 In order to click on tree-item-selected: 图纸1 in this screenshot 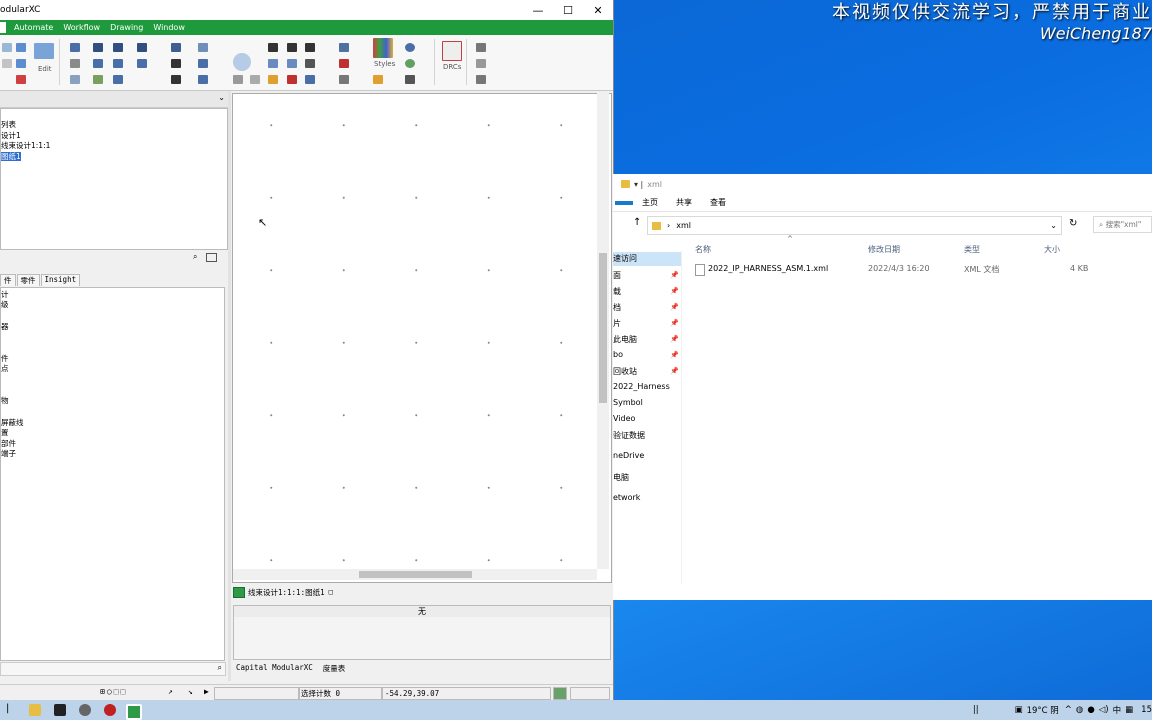, I will do `click(114, 157)`.